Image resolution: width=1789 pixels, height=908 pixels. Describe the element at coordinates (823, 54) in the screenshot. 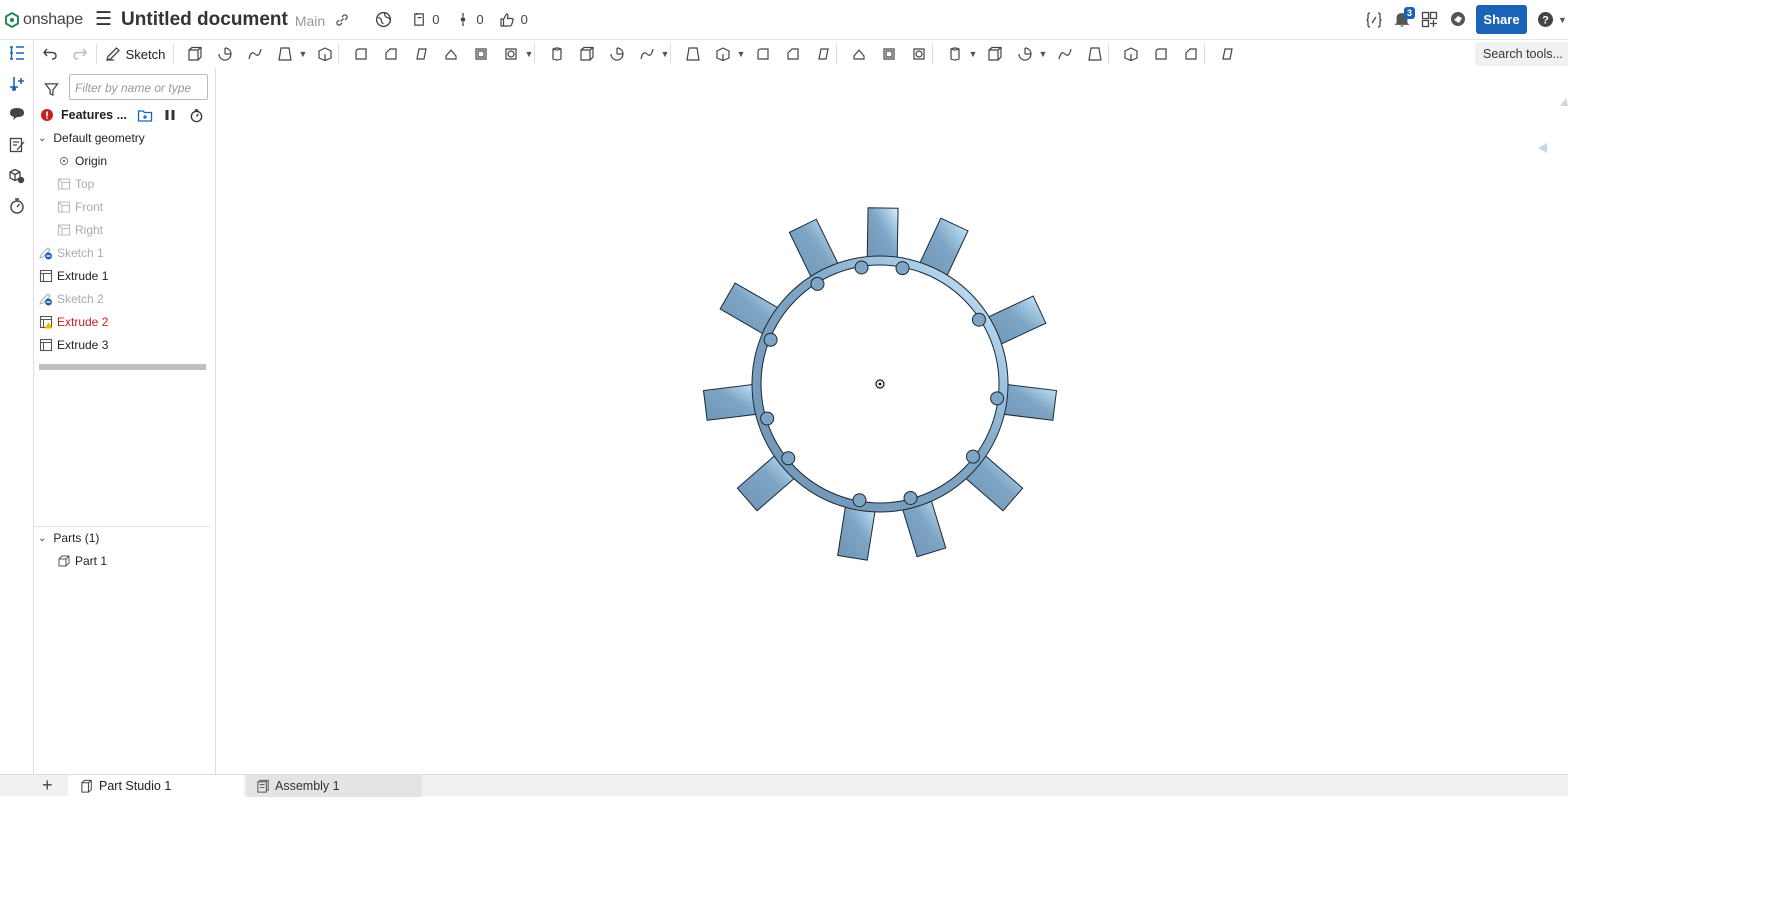

I see `move-face-button` at that location.